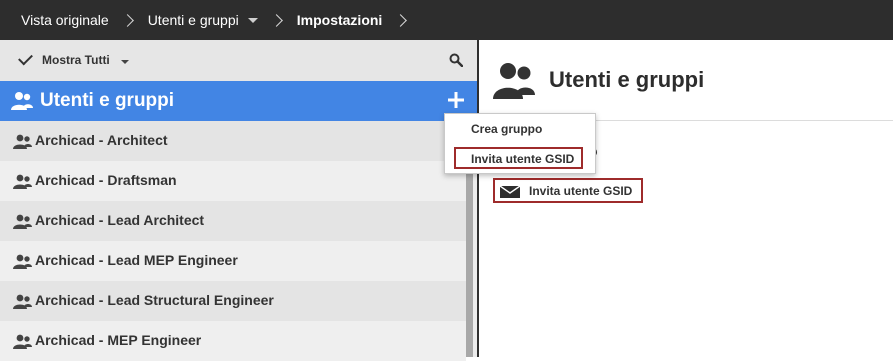  Describe the element at coordinates (107, 100) in the screenshot. I see `section-title: Utenti e gruppi` at that location.